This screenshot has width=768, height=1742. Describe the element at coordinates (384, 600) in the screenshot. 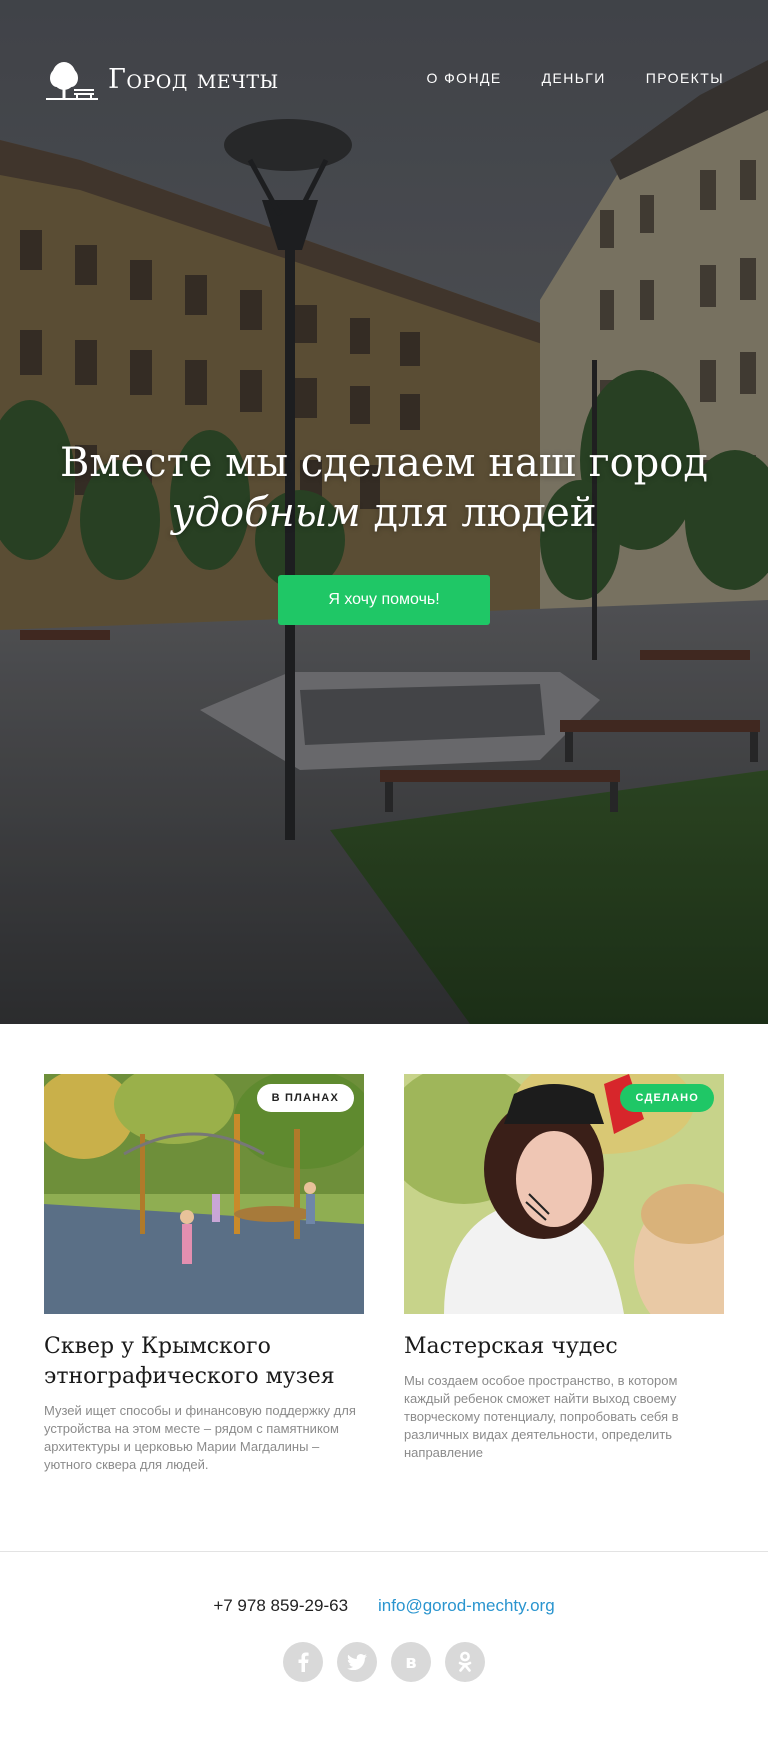

I see `help-cta-button: Я хочу помочь!` at that location.